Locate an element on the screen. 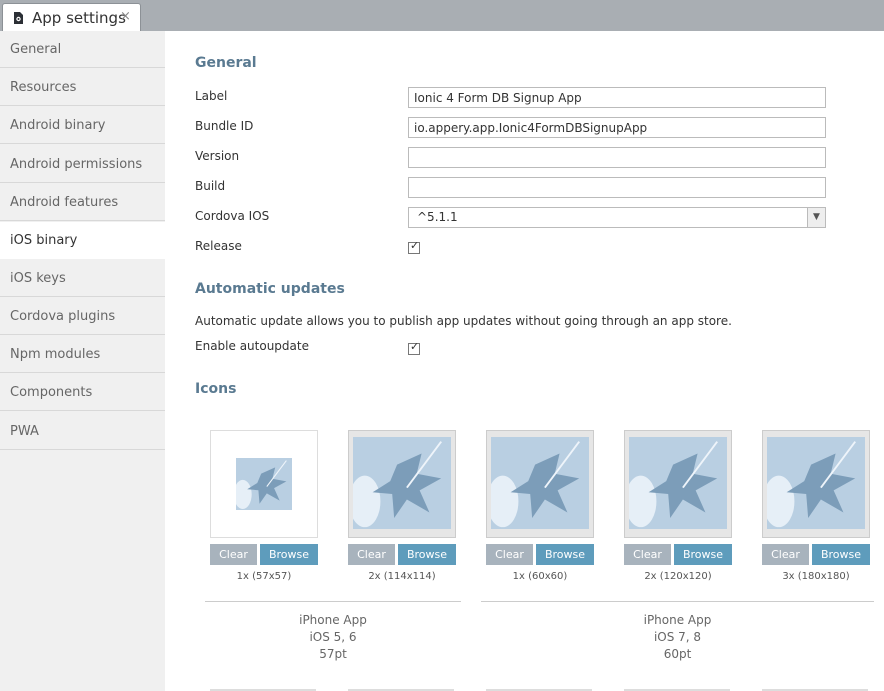 The width and height of the screenshot is (884, 691). group-label-line2: iOS 5, 6 is located at coordinates (333, 637).